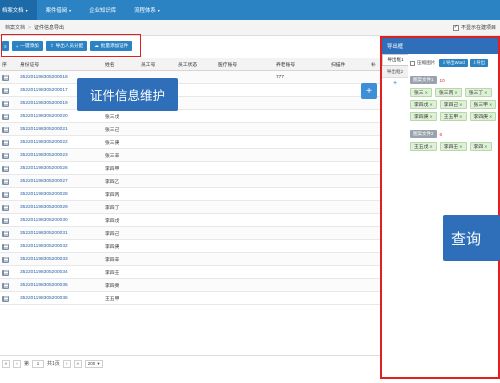  Describe the element at coordinates (102, 10) in the screenshot. I see `nav-item-knowledge: 企业知识库` at that location.